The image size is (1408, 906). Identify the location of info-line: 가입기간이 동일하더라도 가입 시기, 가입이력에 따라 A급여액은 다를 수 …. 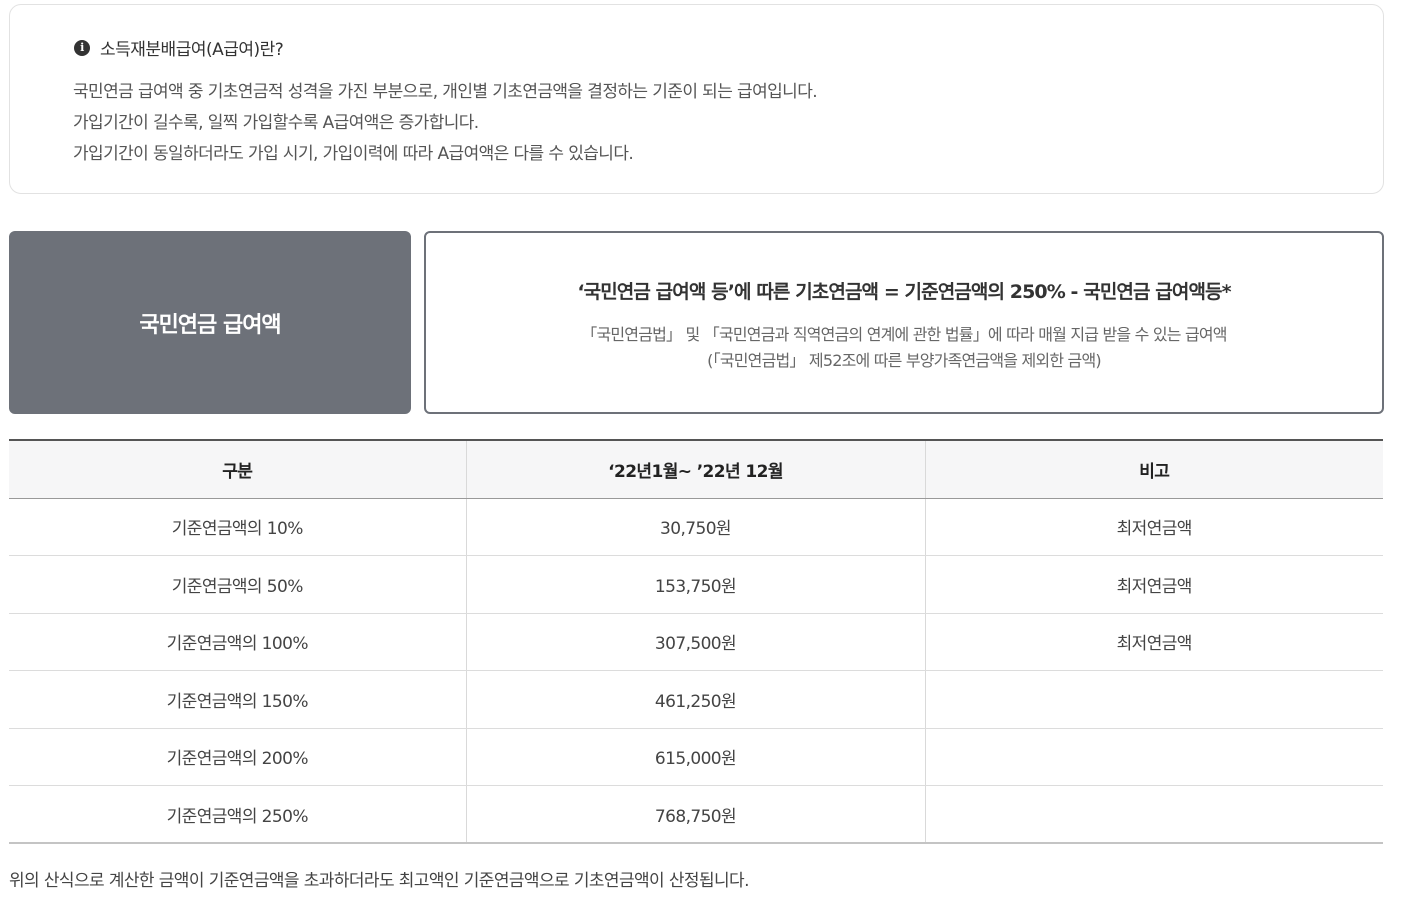
(353, 154).